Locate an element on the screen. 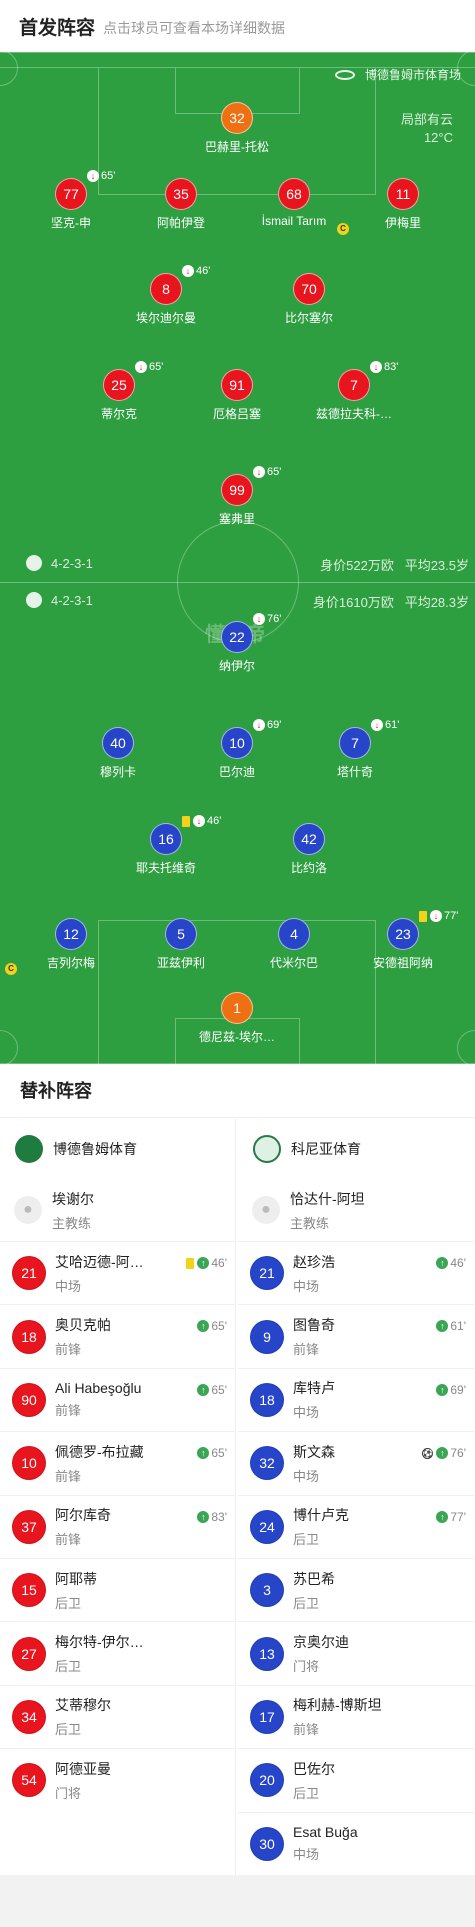  home-player: 70 比尔塞尔 is located at coordinates (309, 299).